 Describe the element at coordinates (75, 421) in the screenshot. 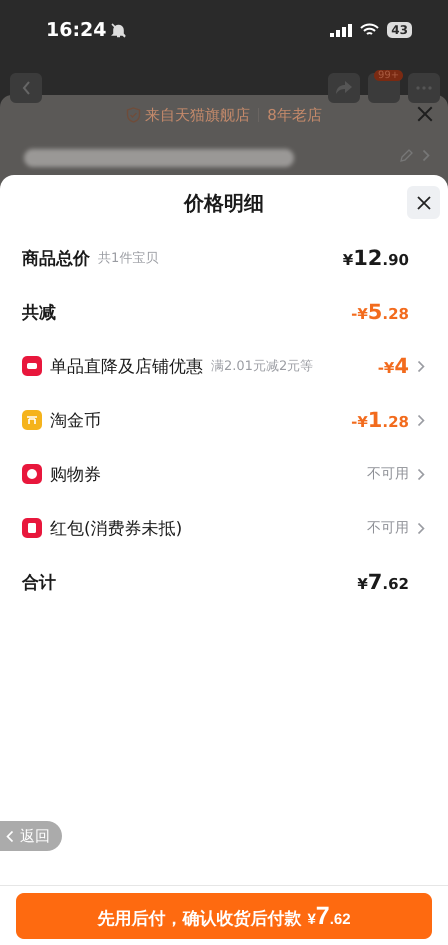

I see `row-label: 淘金币` at that location.